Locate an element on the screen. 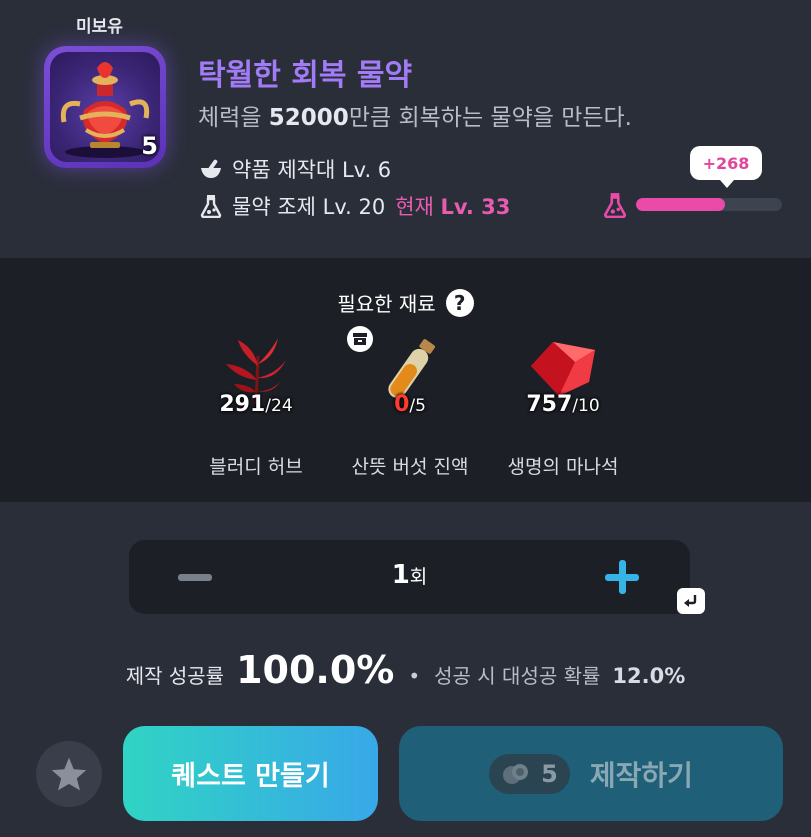 This screenshot has width=811, height=837. material-name: 블러디 허브 is located at coordinates (256, 467).